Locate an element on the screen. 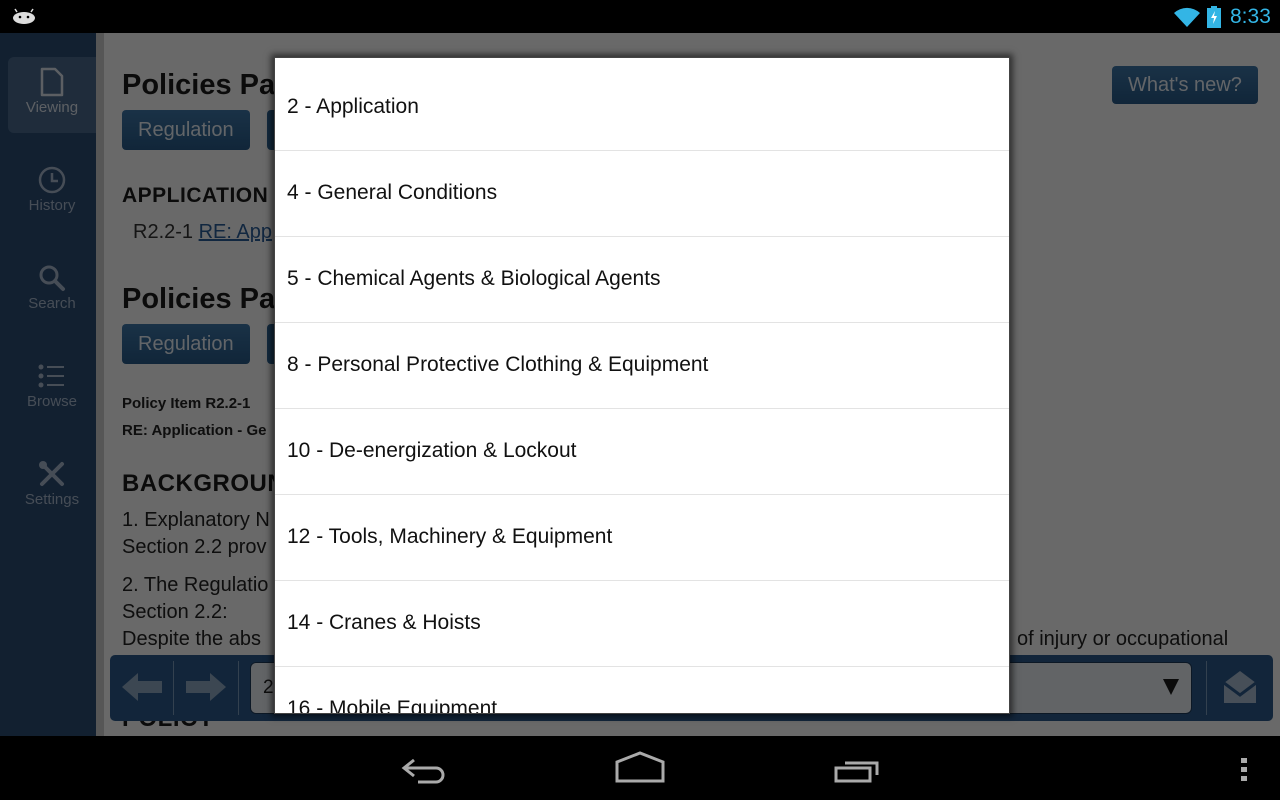 This screenshot has height=800, width=1280. option-label: 12 - Tools, Machinery & Equipment is located at coordinates (450, 536).